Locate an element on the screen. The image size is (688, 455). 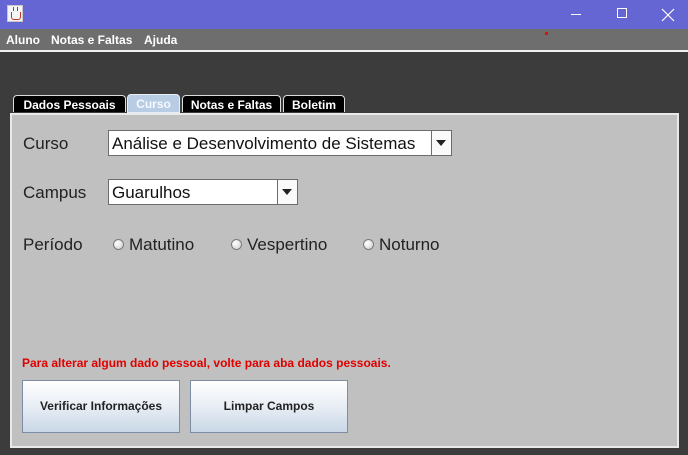
tab-curso: Curso is located at coordinates (153, 103).